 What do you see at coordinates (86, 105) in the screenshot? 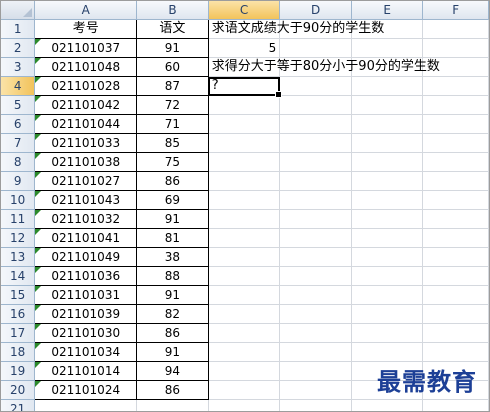
I see `id-cell: 021101042` at bounding box center [86, 105].